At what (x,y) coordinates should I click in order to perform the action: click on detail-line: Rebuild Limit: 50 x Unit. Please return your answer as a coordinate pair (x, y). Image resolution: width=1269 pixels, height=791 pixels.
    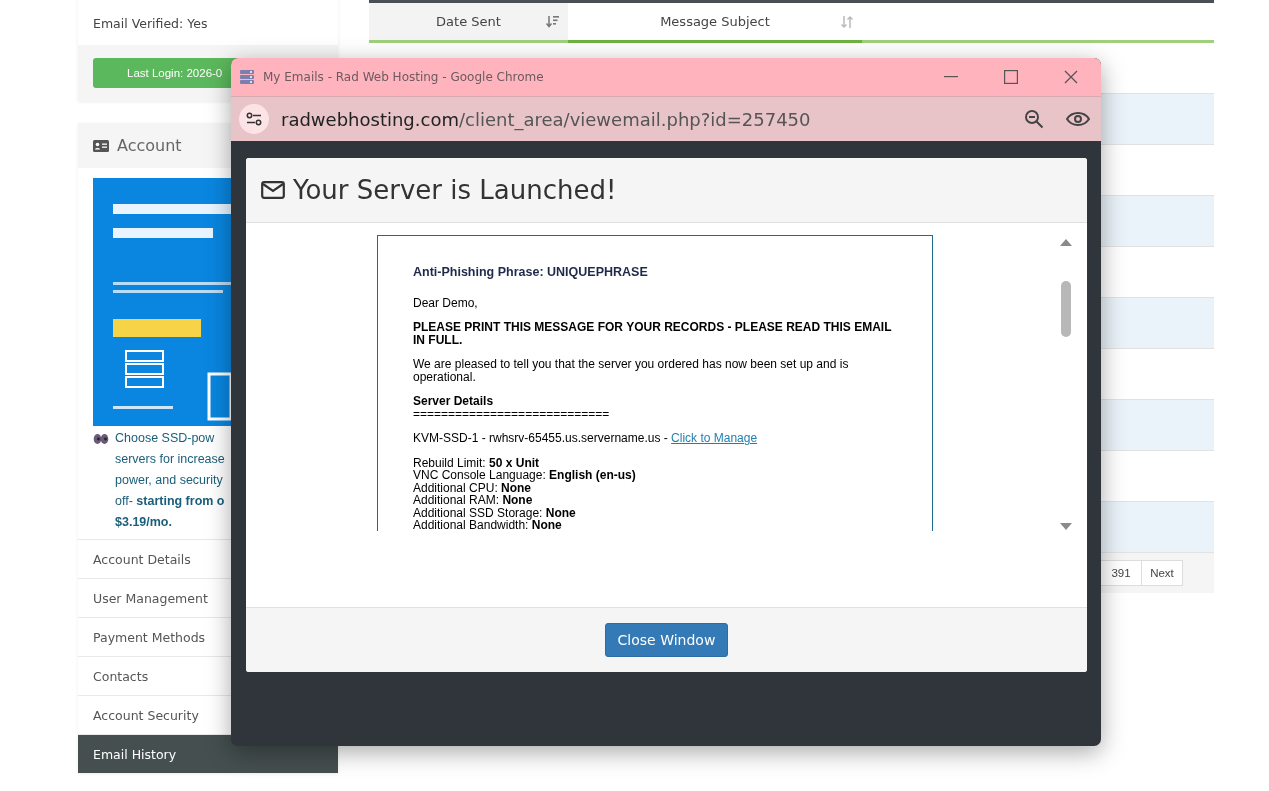
    Looking at the image, I should click on (477, 462).